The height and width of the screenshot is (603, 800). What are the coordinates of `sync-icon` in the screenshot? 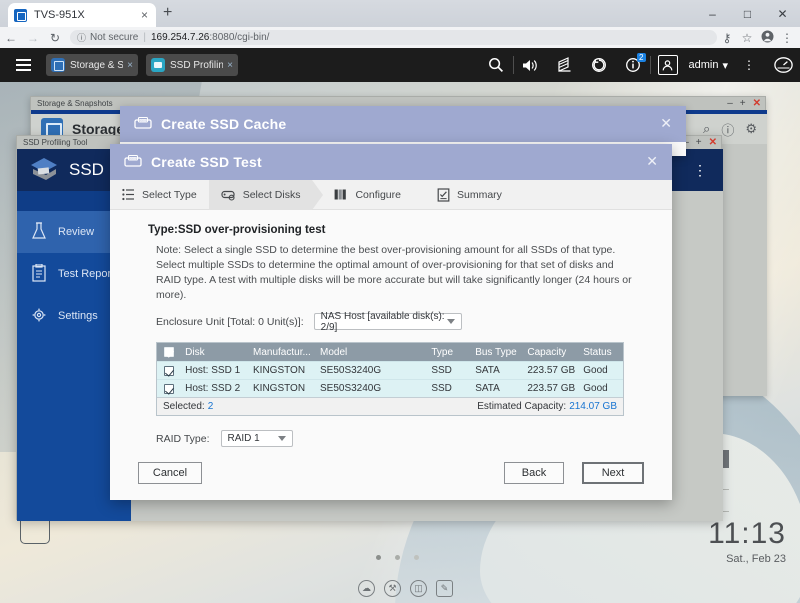 It's located at (599, 65).